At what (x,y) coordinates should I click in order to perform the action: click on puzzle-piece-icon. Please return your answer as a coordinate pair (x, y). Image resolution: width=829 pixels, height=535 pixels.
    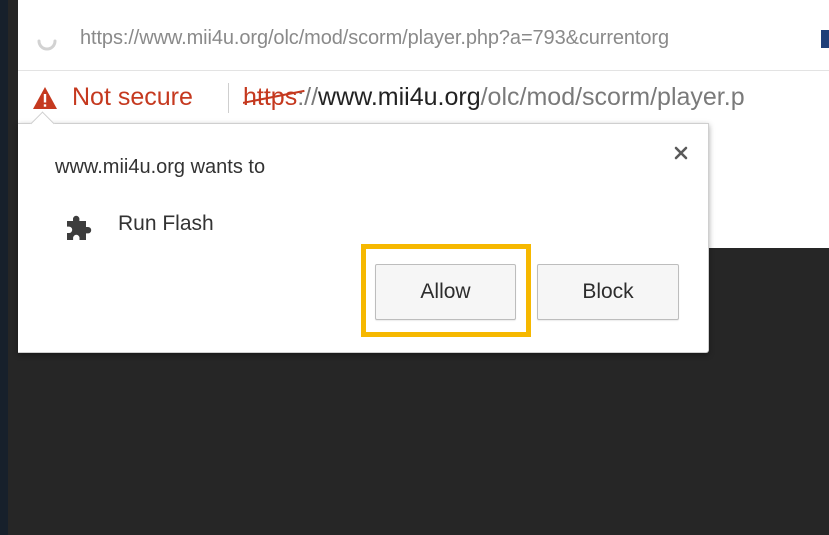
    Looking at the image, I should click on (79, 227).